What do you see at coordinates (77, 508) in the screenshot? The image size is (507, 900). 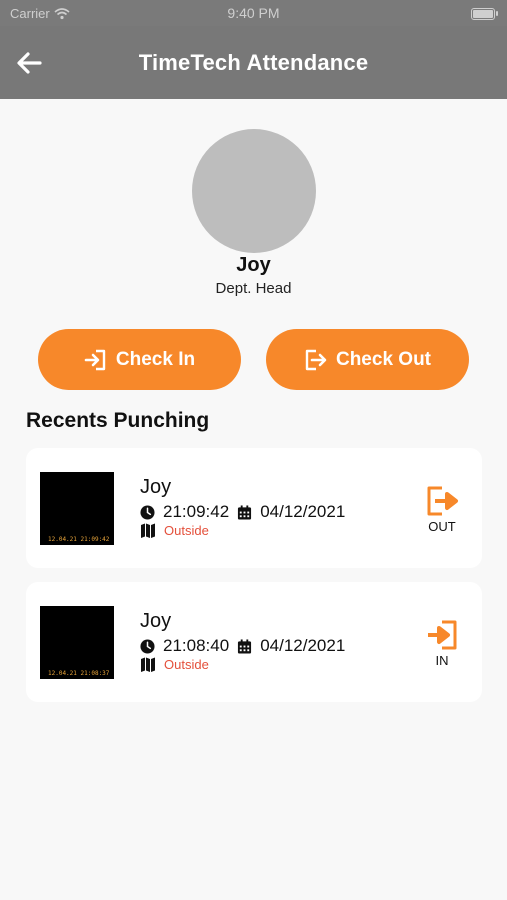 I see `punch-photo: 12.04.21 21:09:42` at bounding box center [77, 508].